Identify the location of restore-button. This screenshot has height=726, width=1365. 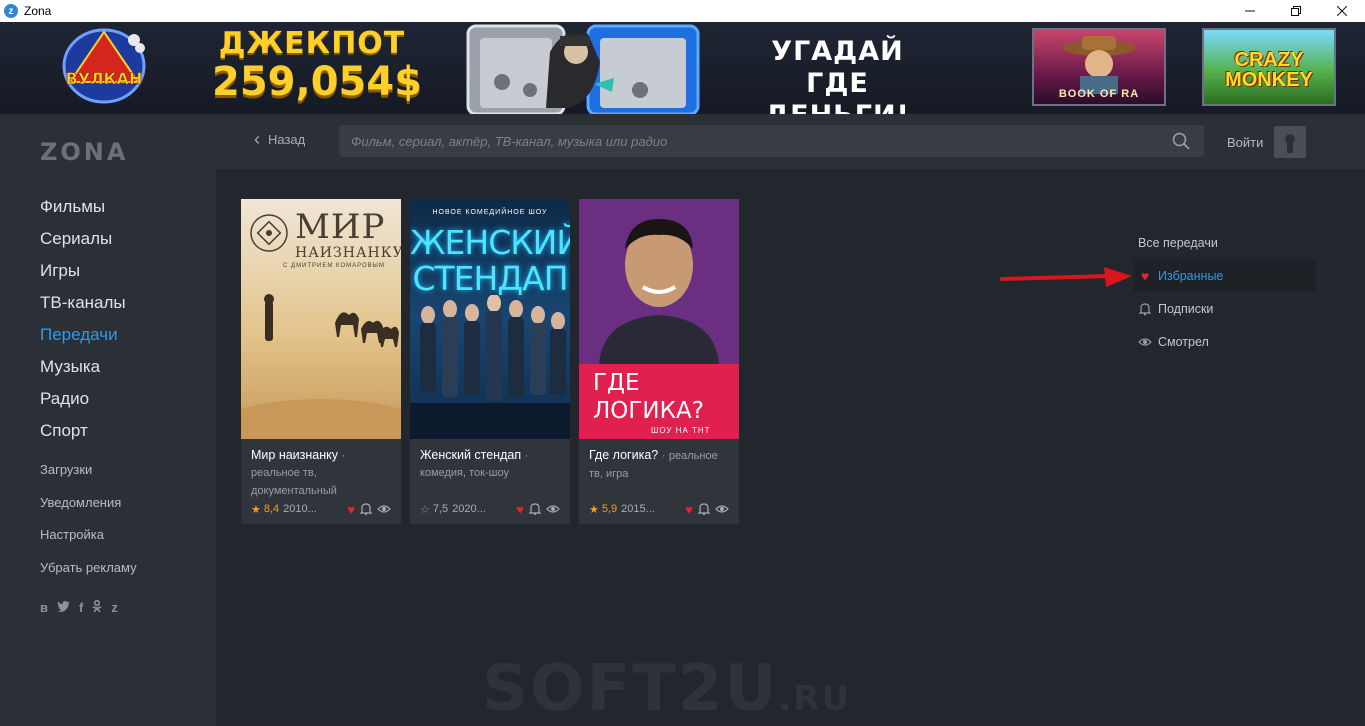
(1296, 11).